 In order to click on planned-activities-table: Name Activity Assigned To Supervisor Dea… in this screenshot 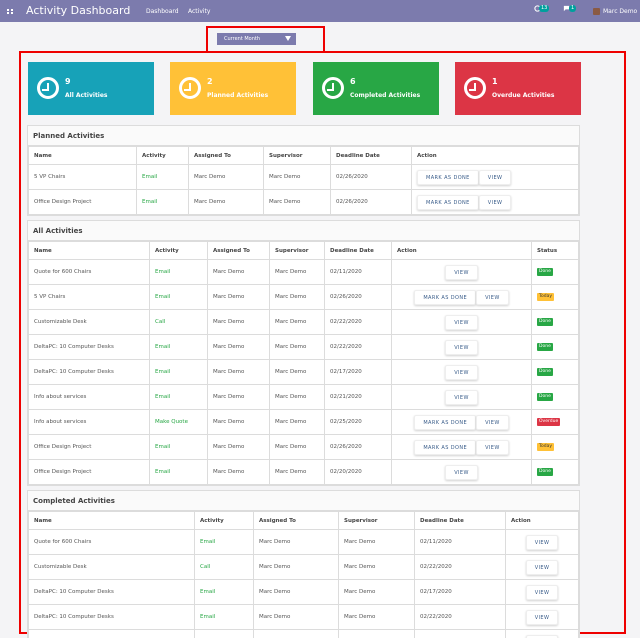, I will do `click(303, 180)`.